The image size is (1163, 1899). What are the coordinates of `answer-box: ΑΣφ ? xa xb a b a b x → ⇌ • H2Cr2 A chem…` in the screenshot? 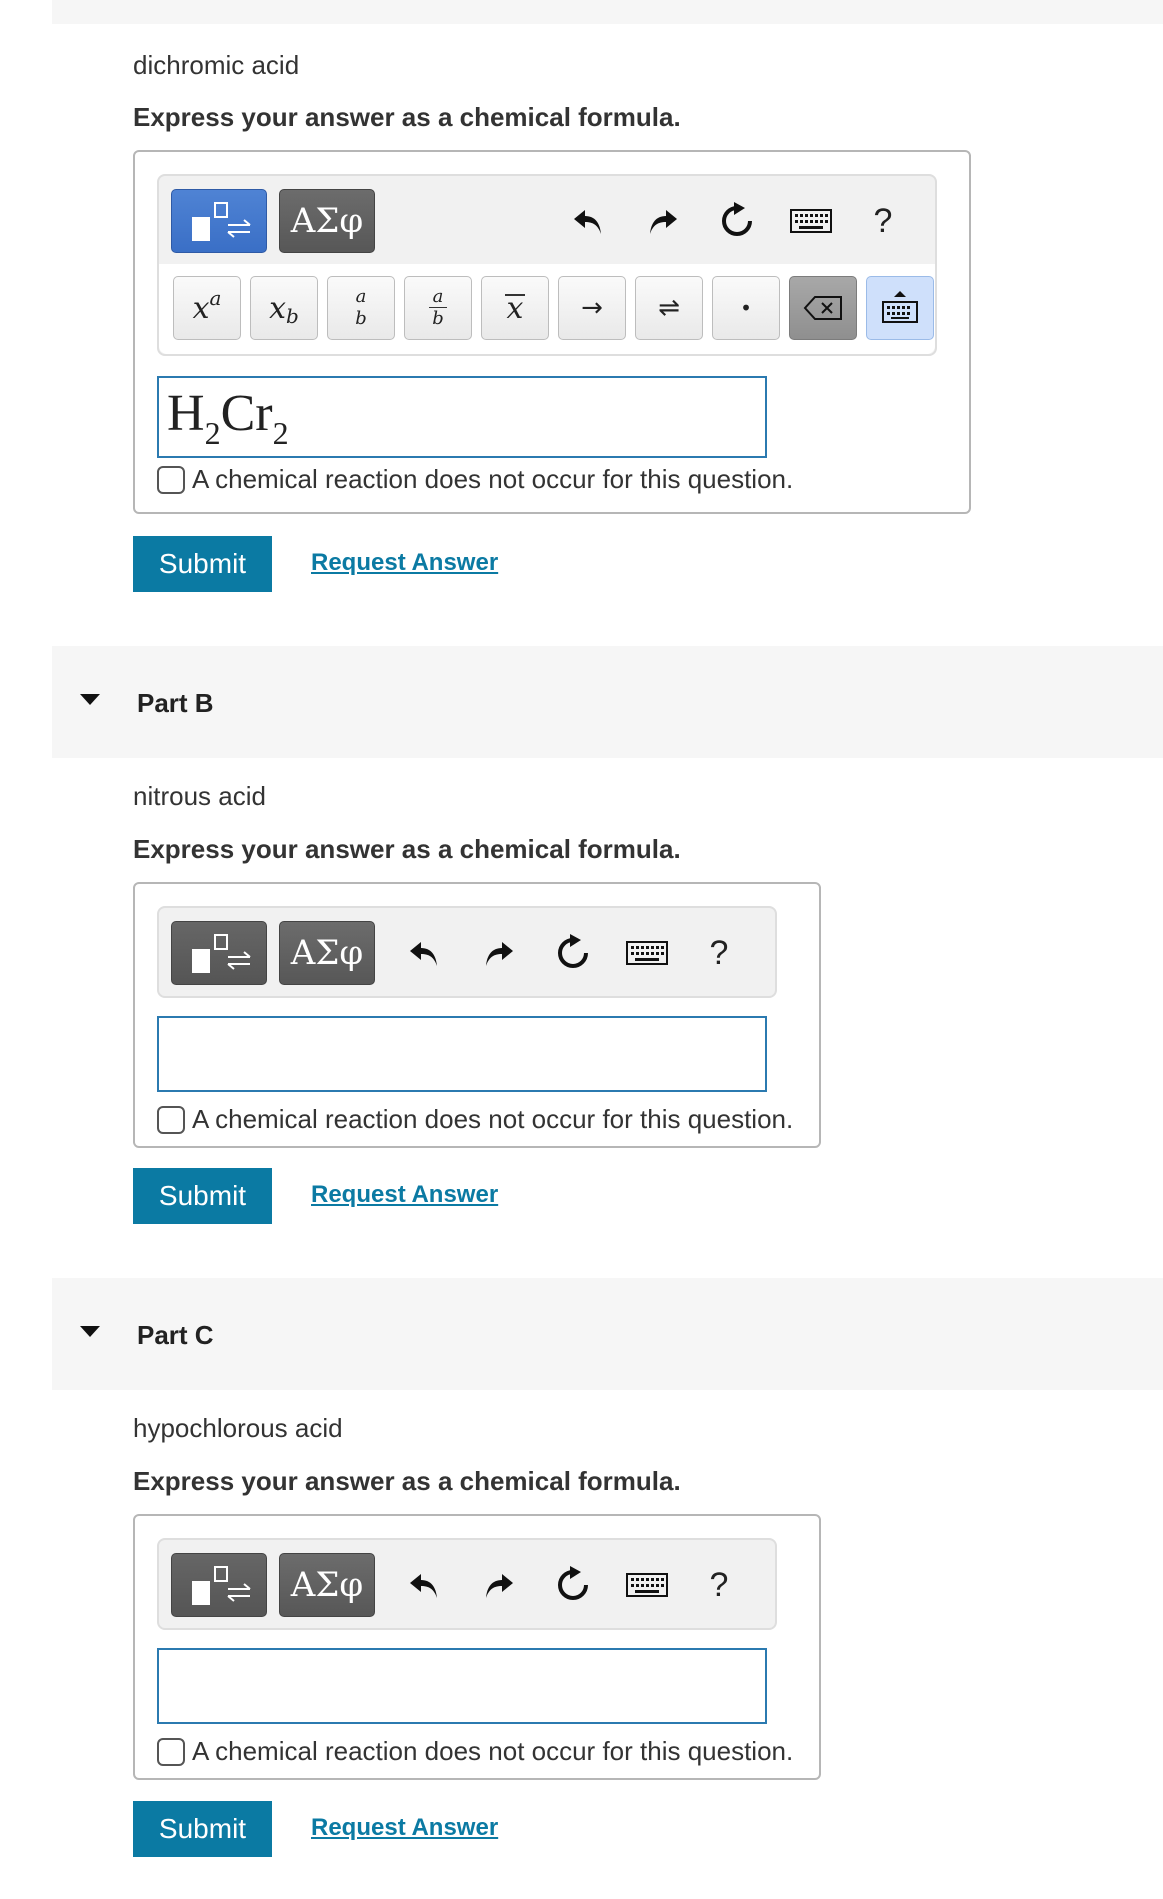 It's located at (552, 332).